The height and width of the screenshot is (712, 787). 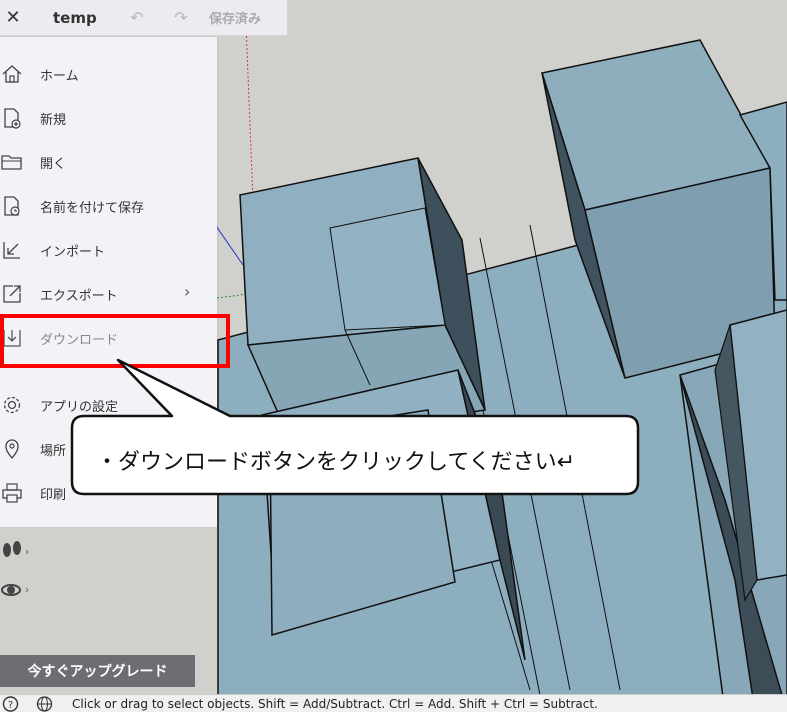 I want to click on menu-item-label: アプリの設定, so click(x=79, y=407).